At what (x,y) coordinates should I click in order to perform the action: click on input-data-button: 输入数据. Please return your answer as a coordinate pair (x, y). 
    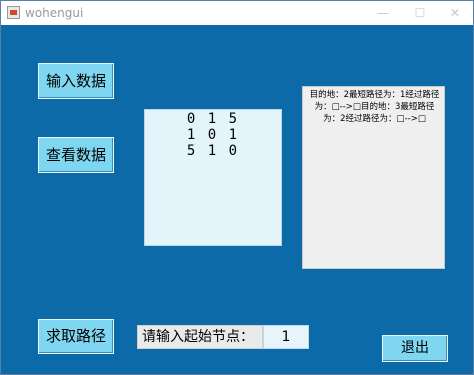
    Looking at the image, I should click on (76, 81).